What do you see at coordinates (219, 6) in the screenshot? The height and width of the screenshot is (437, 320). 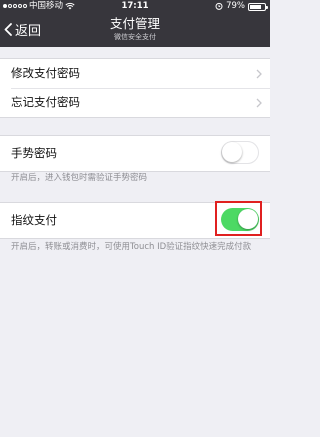 I see `alarm-clock-icon` at bounding box center [219, 6].